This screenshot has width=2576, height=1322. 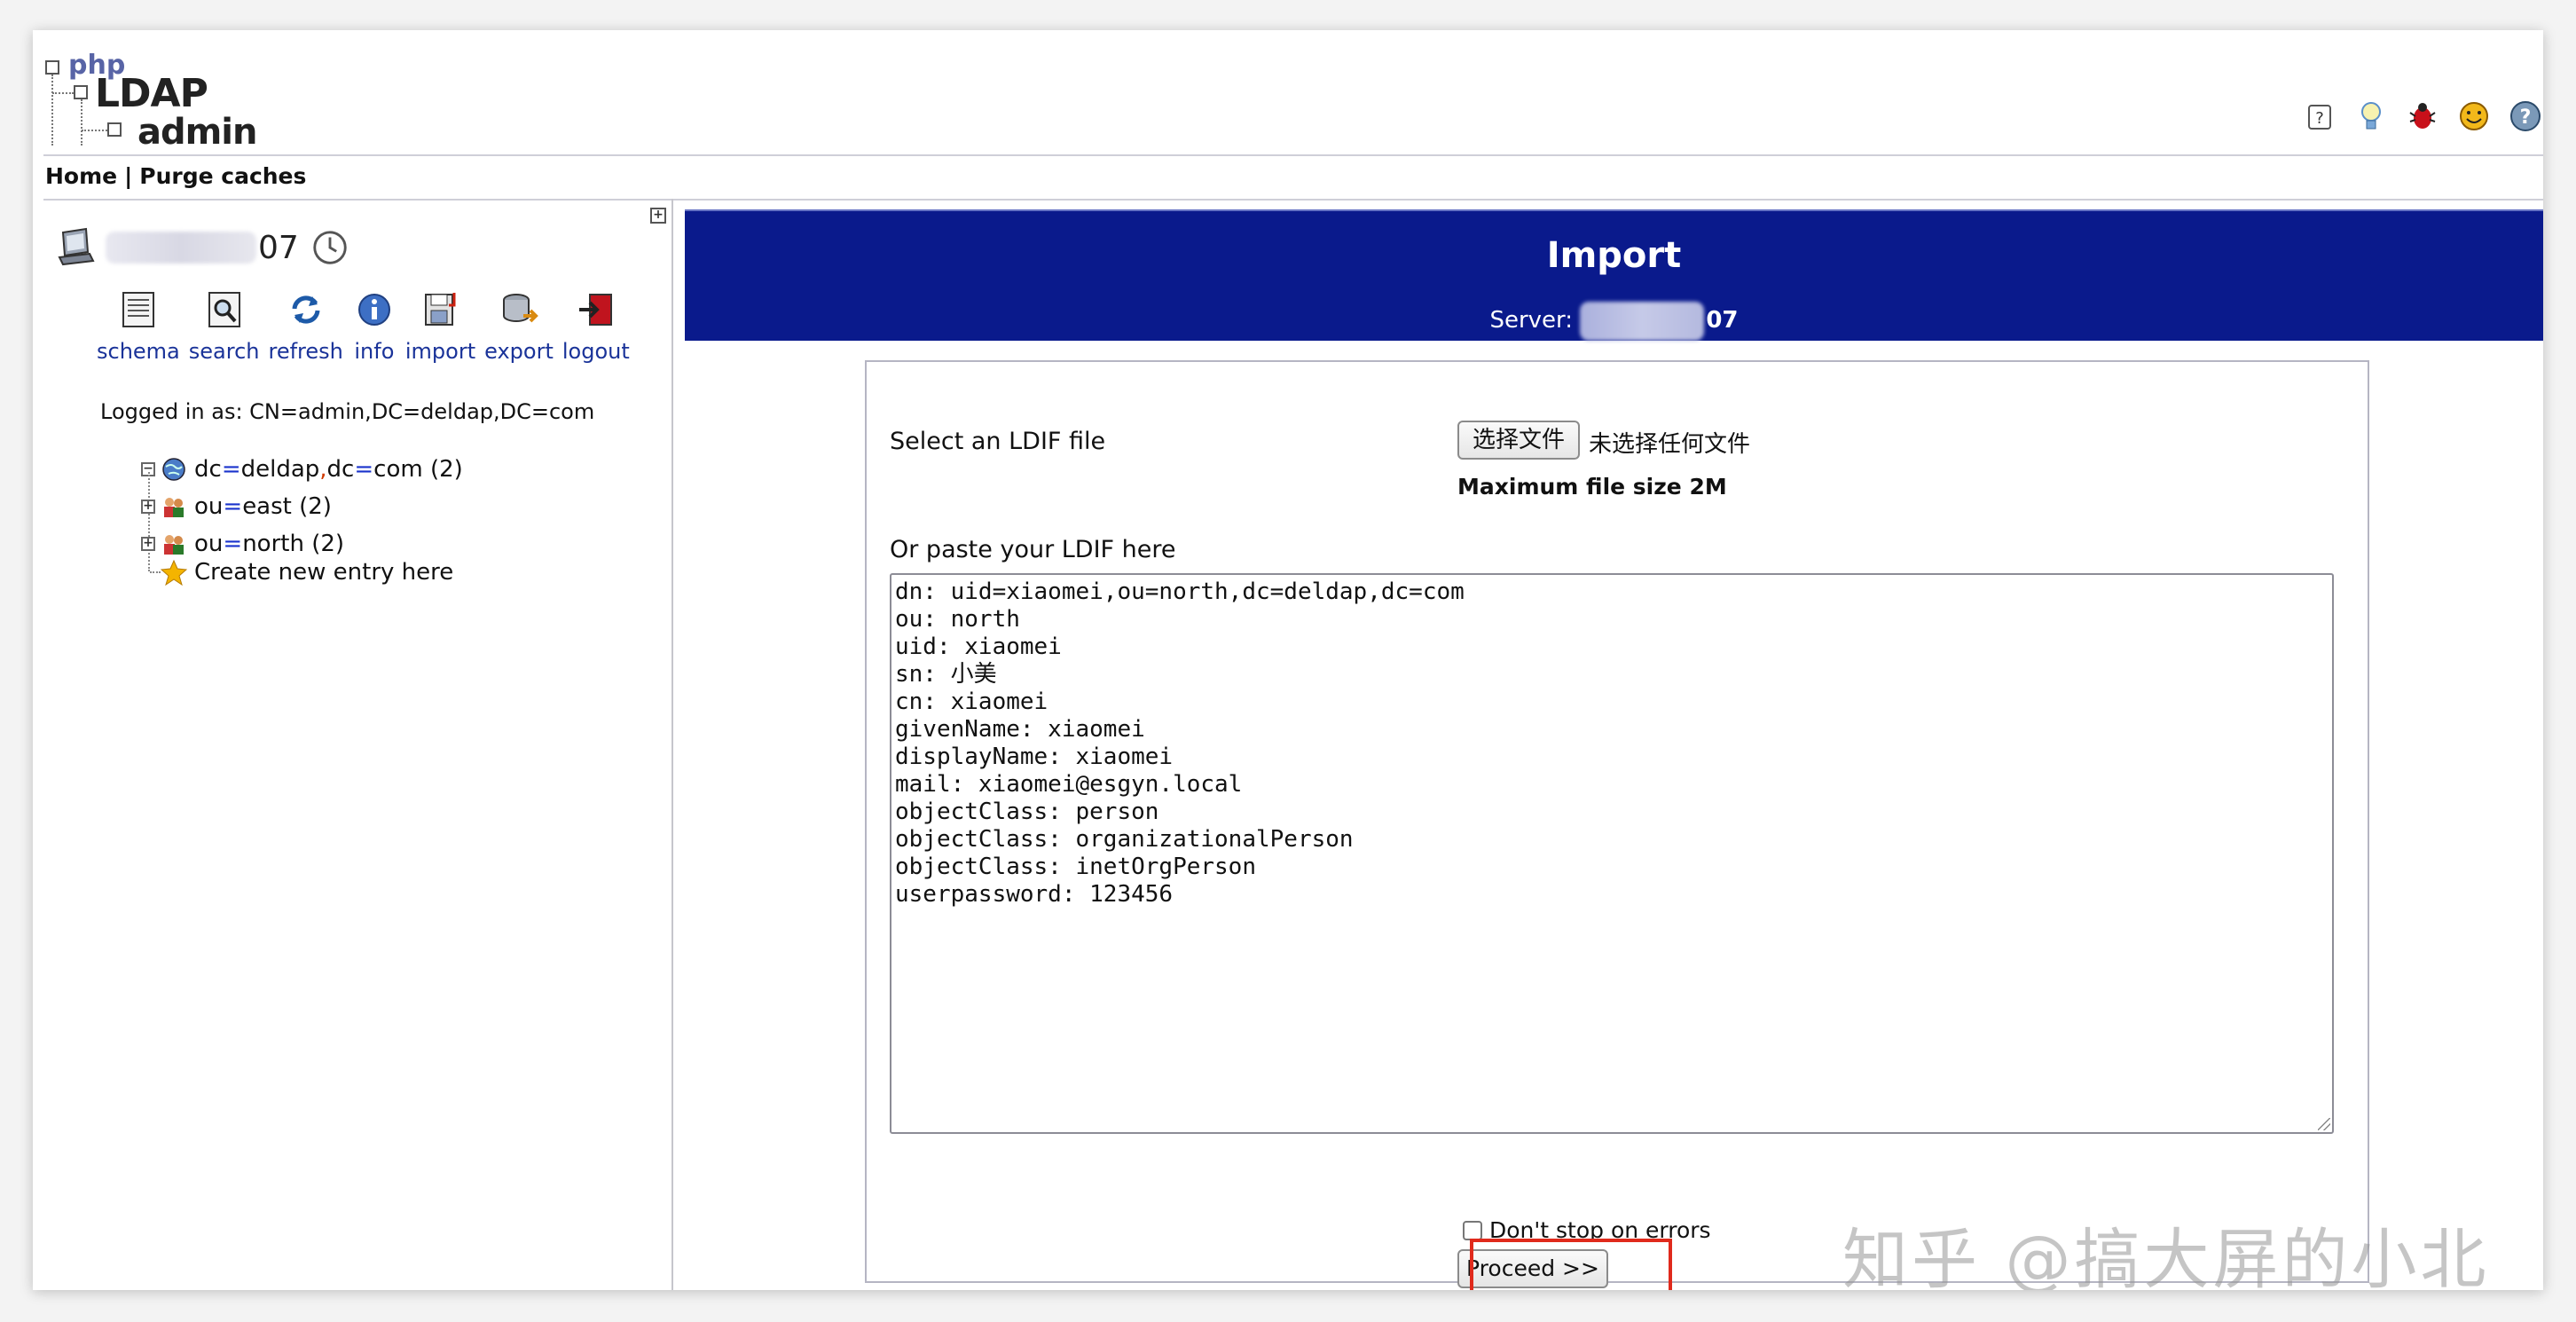 I want to click on schema-label: schema, so click(x=138, y=351).